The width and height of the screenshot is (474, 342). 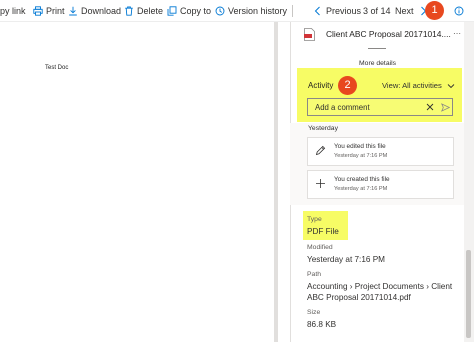 I want to click on pdf-file-icon, so click(x=309, y=34).